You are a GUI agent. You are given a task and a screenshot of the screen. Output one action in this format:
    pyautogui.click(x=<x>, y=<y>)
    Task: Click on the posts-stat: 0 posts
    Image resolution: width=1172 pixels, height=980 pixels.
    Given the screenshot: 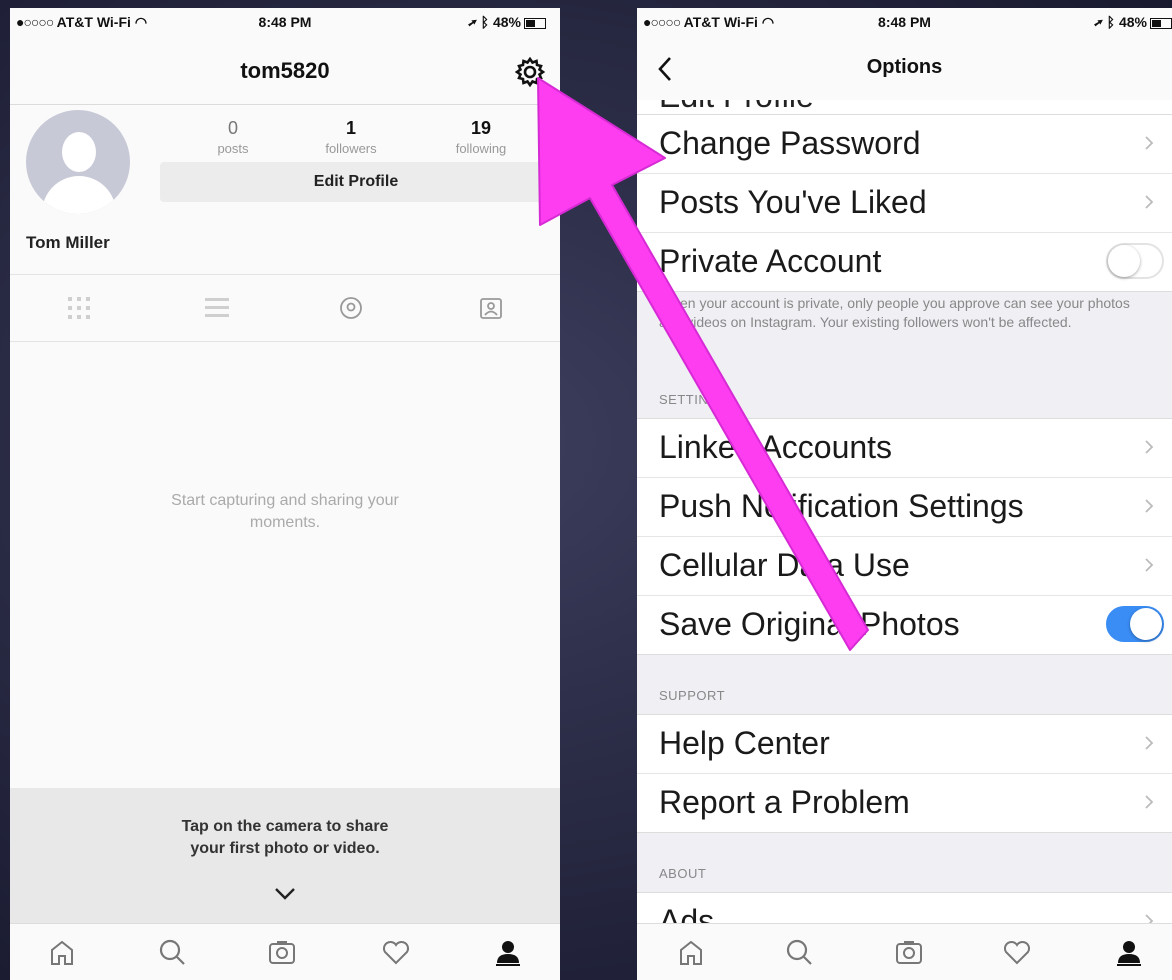 What is the action you would take?
    pyautogui.click(x=233, y=137)
    